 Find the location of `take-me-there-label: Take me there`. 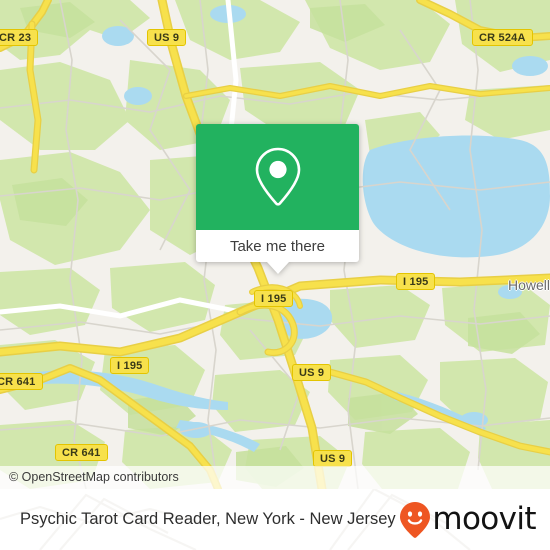

take-me-there-label: Take me there is located at coordinates (277, 246).